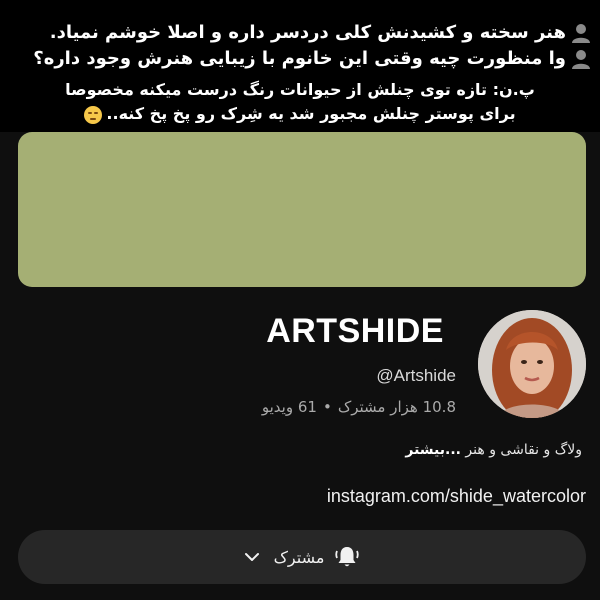  I want to click on avatar, so click(532, 364).